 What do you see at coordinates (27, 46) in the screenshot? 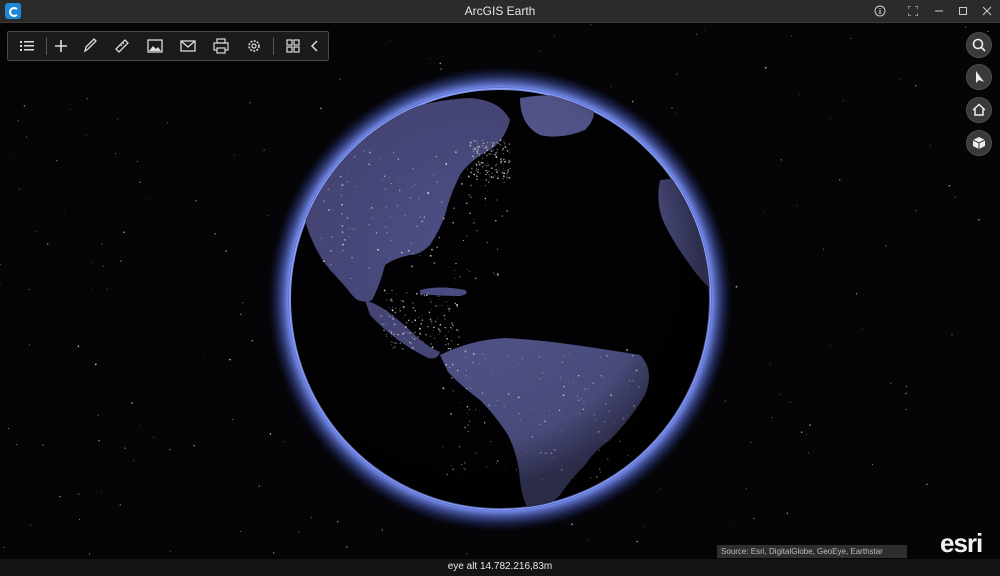
I see `layers-button` at bounding box center [27, 46].